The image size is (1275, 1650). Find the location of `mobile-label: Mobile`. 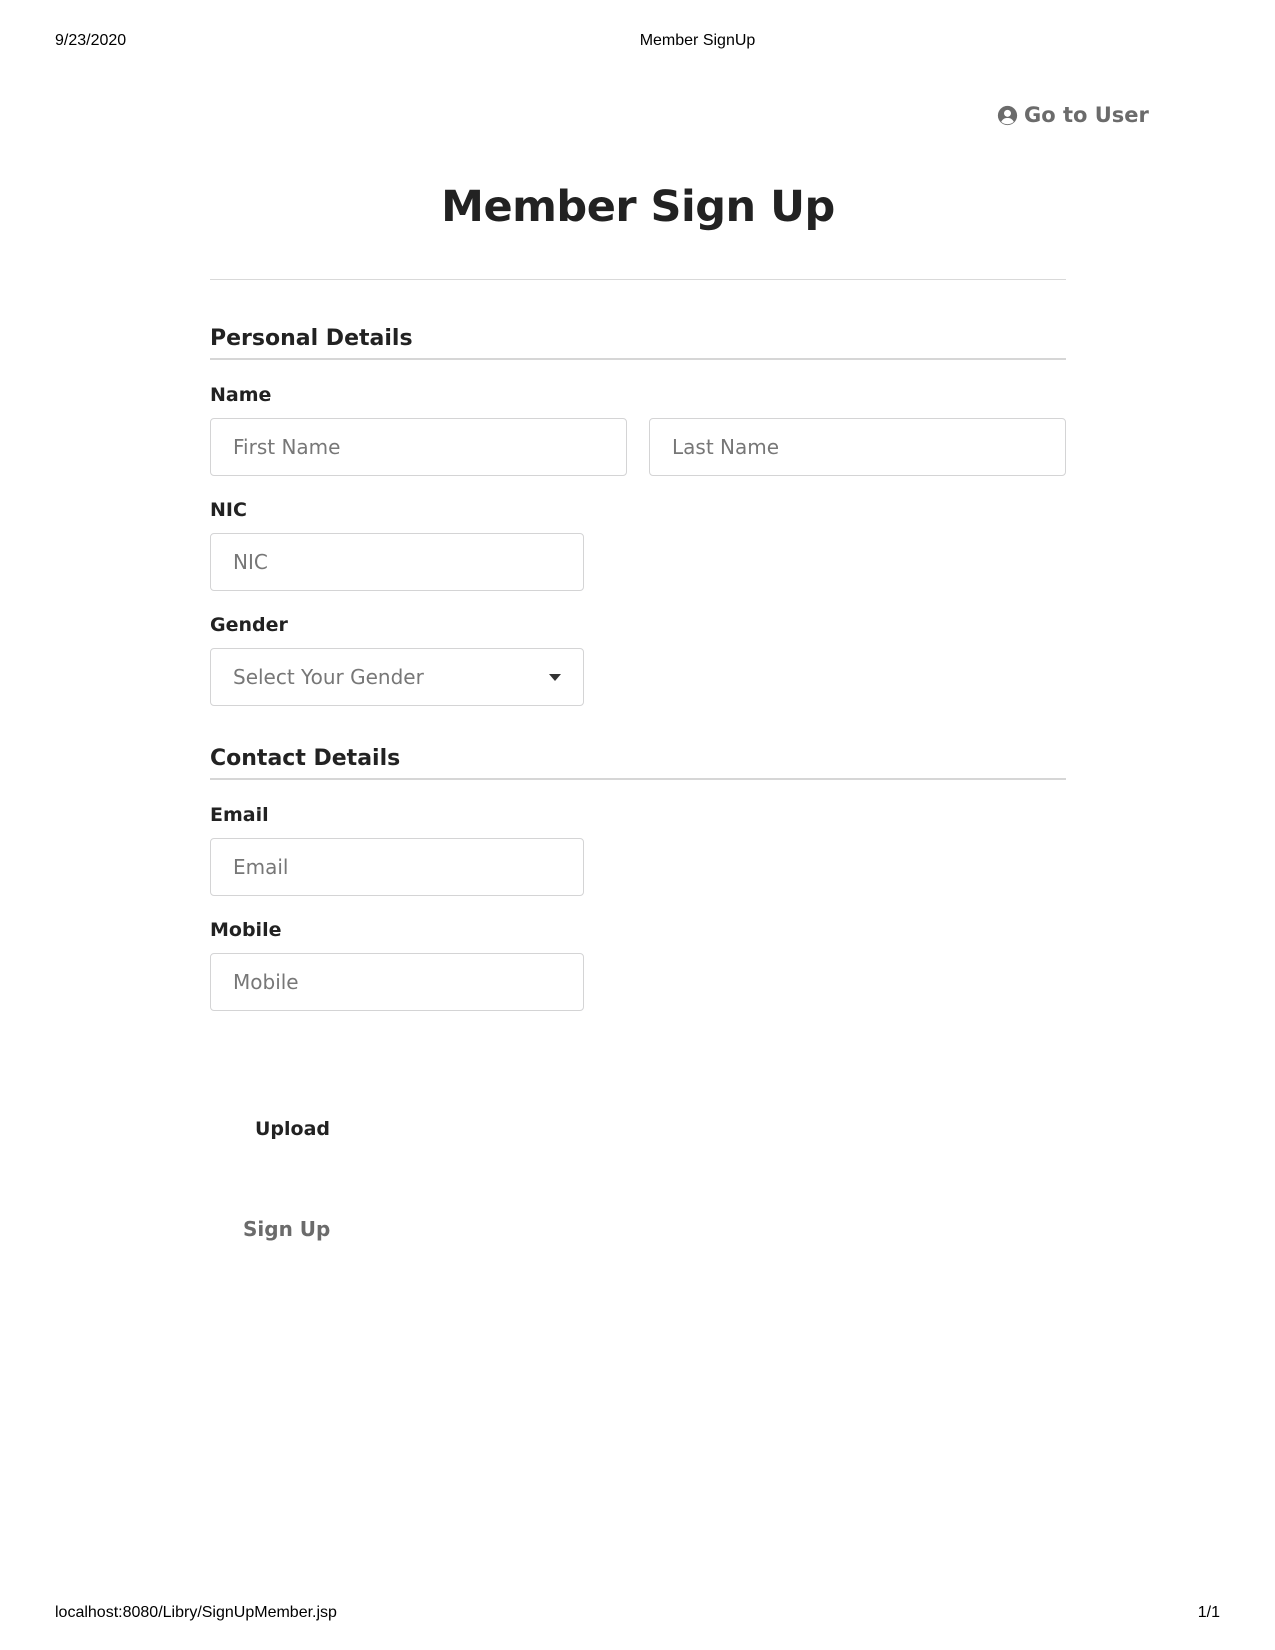

mobile-label: Mobile is located at coordinates (246, 930).